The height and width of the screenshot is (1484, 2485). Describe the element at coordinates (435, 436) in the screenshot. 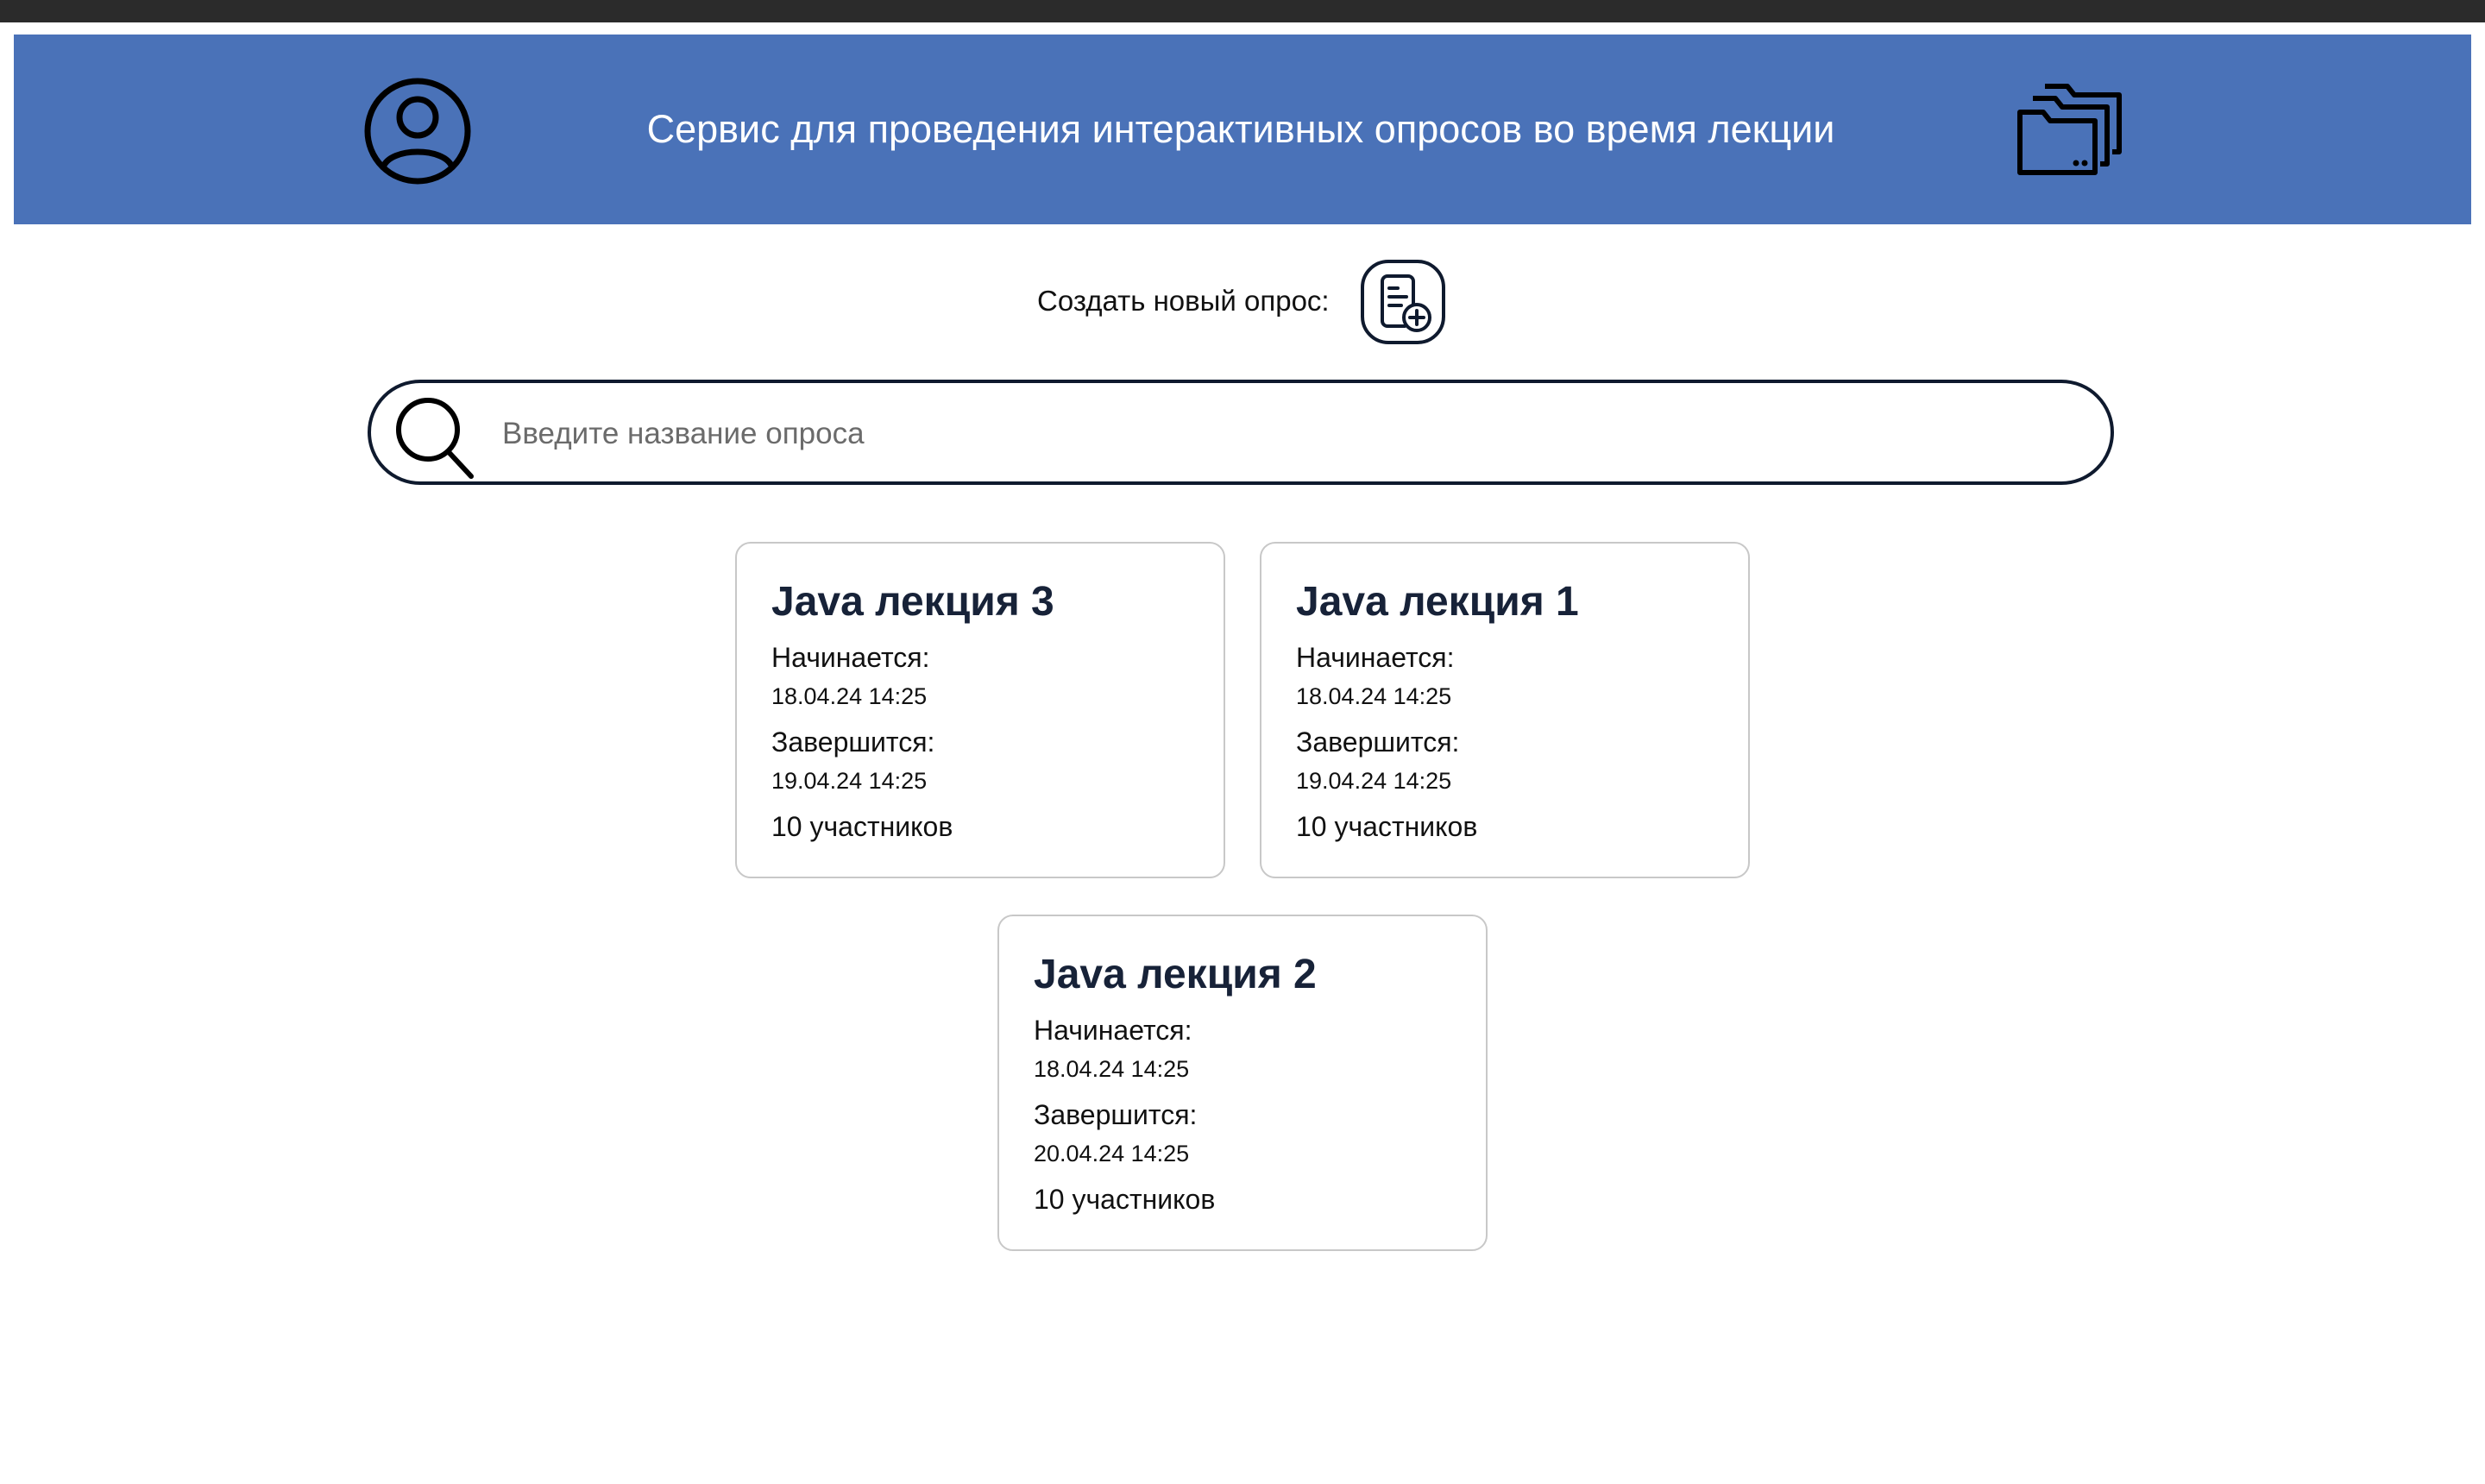

I see `search-icon` at that location.